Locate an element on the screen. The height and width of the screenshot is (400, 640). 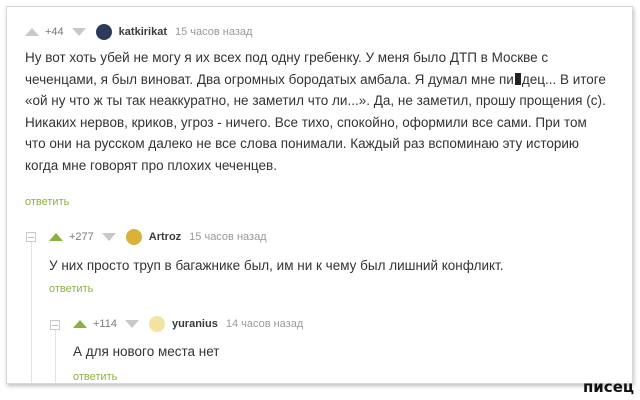
censor-block is located at coordinates (517, 78).